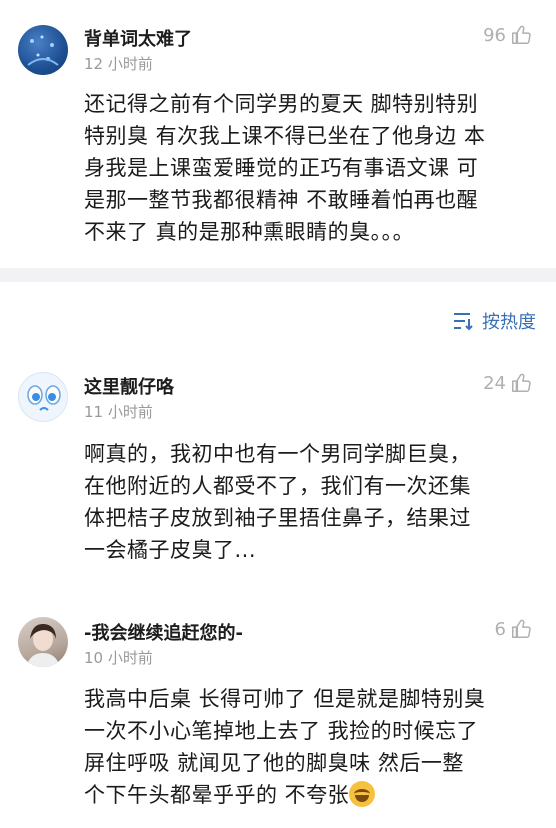  Describe the element at coordinates (281, 168) in the screenshot. I see `comment-line: 身我是上课蛮爱睡觉的正巧有事语文课 可` at that location.